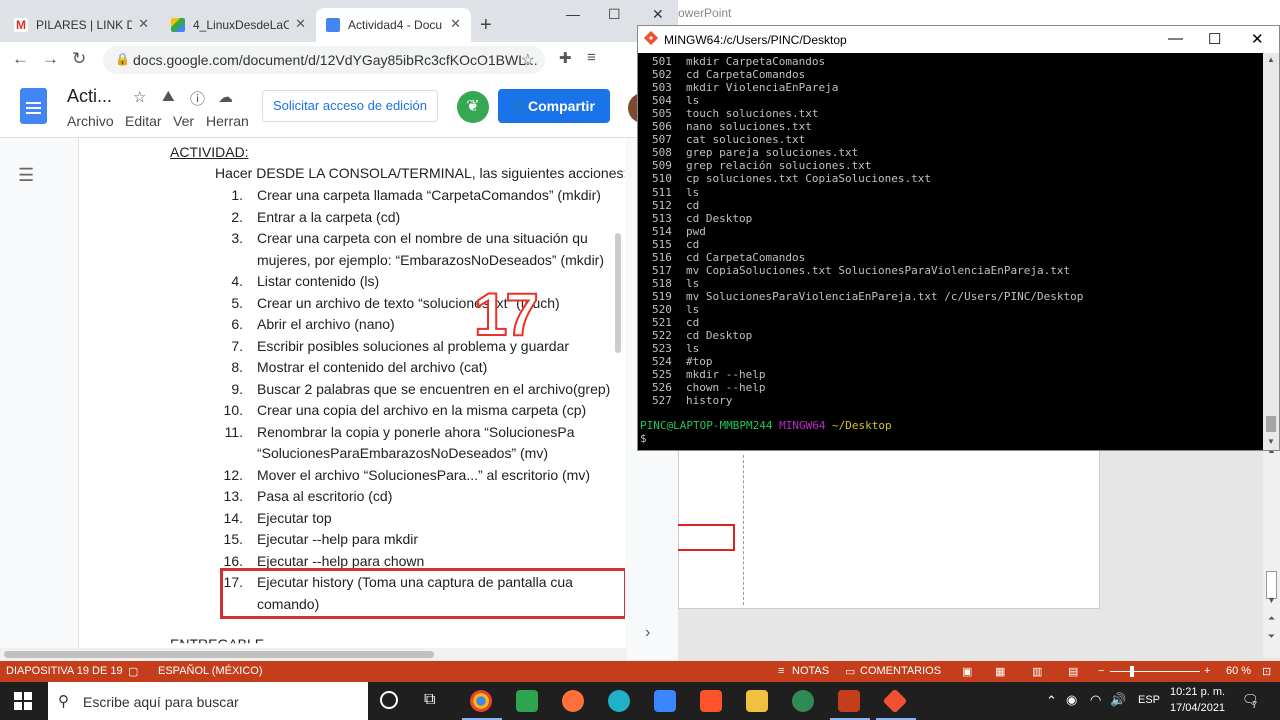  What do you see at coordinates (23, 701) in the screenshot?
I see `windows-start-icon` at bounding box center [23, 701].